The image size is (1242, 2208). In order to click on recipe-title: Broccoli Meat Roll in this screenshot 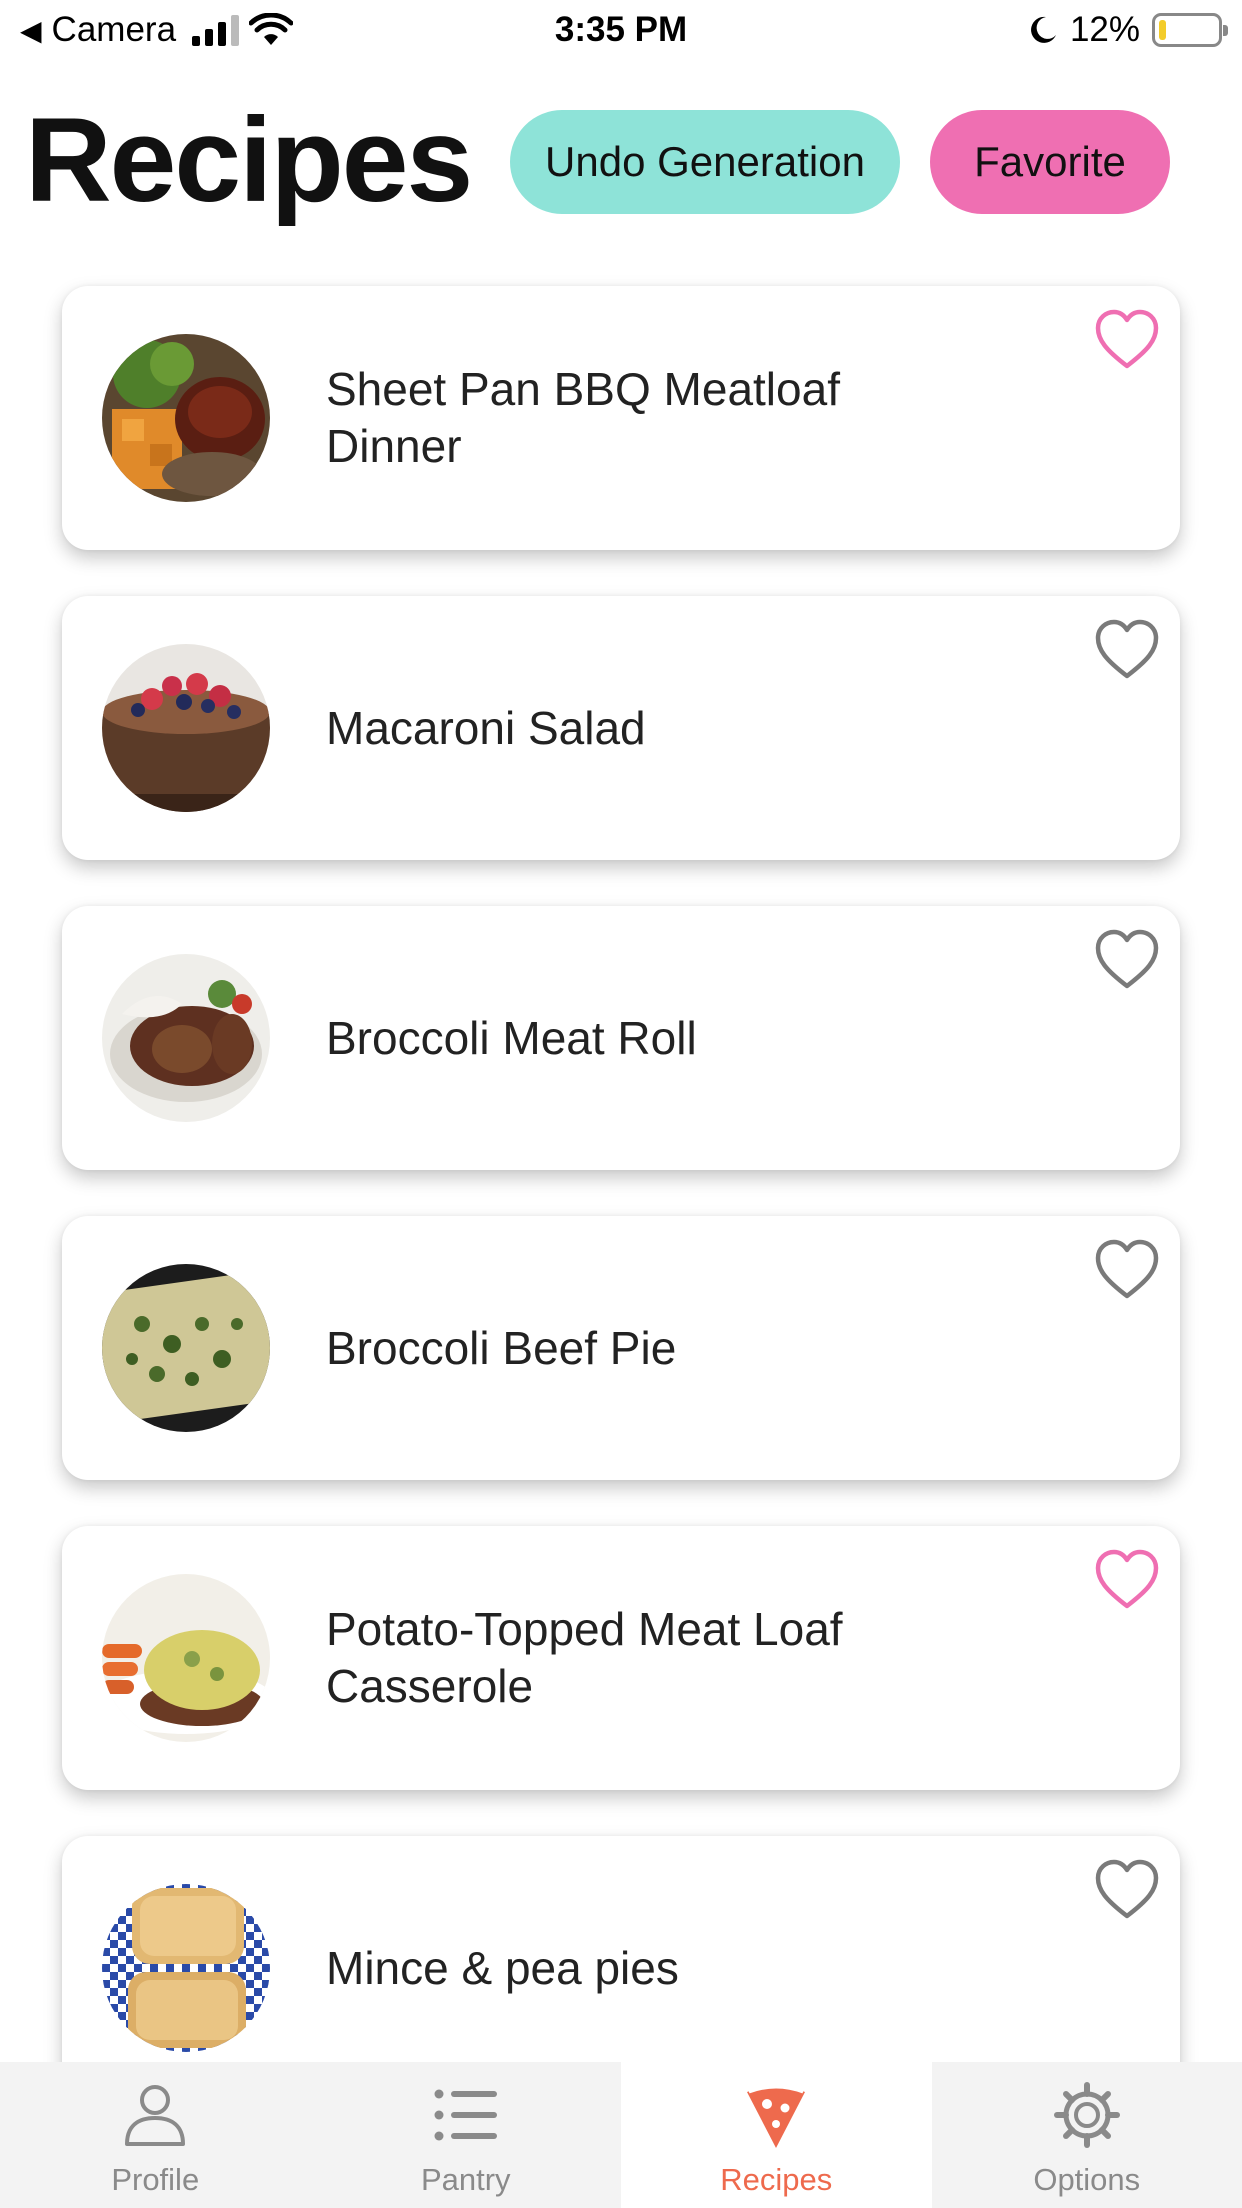, I will do `click(511, 1037)`.